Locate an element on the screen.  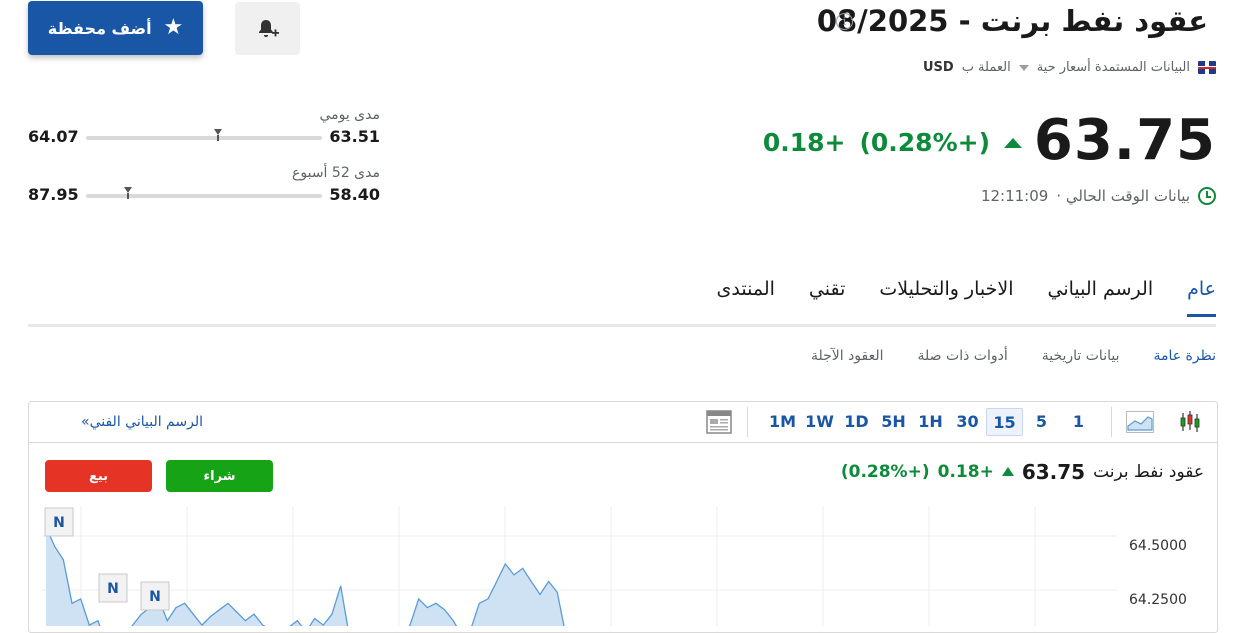
timeframe-1h: 1H is located at coordinates (930, 422).